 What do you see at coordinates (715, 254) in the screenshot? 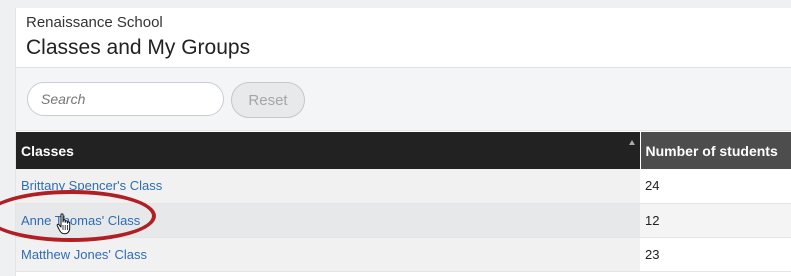
I see `student-count-cell: 23` at bounding box center [715, 254].